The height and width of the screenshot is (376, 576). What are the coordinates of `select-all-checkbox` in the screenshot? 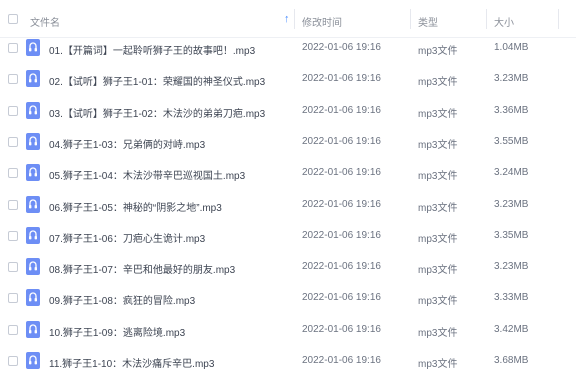 It's located at (13, 19).